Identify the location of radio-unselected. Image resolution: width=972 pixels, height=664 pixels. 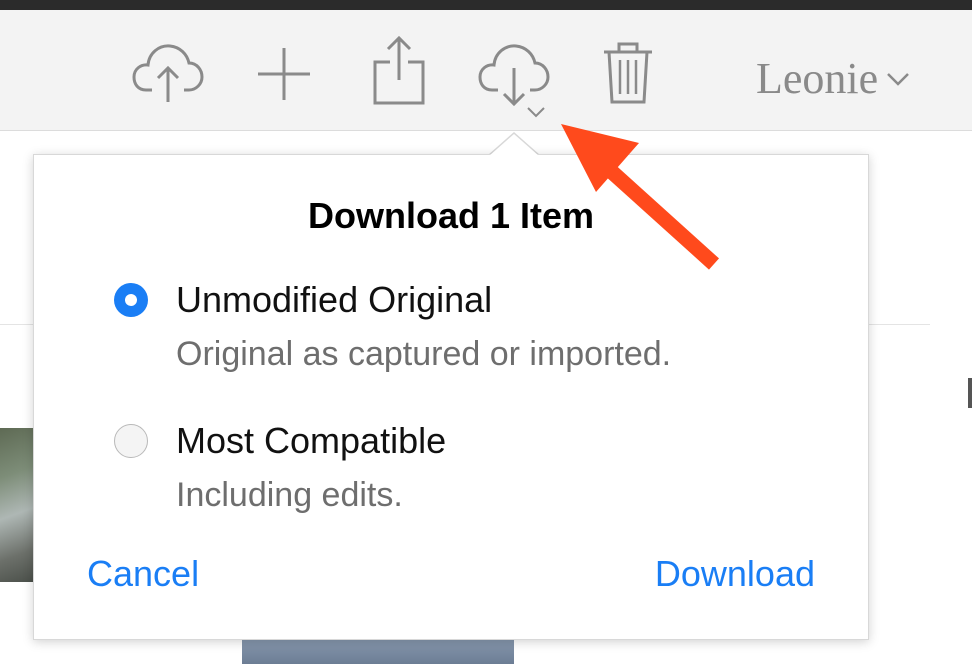
(131, 441).